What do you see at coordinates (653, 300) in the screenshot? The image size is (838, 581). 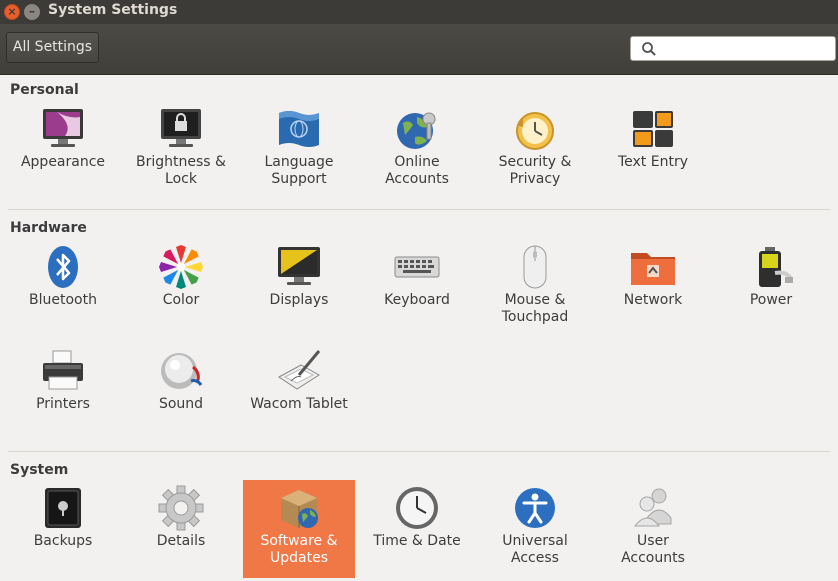 I see `item-label: Network` at bounding box center [653, 300].